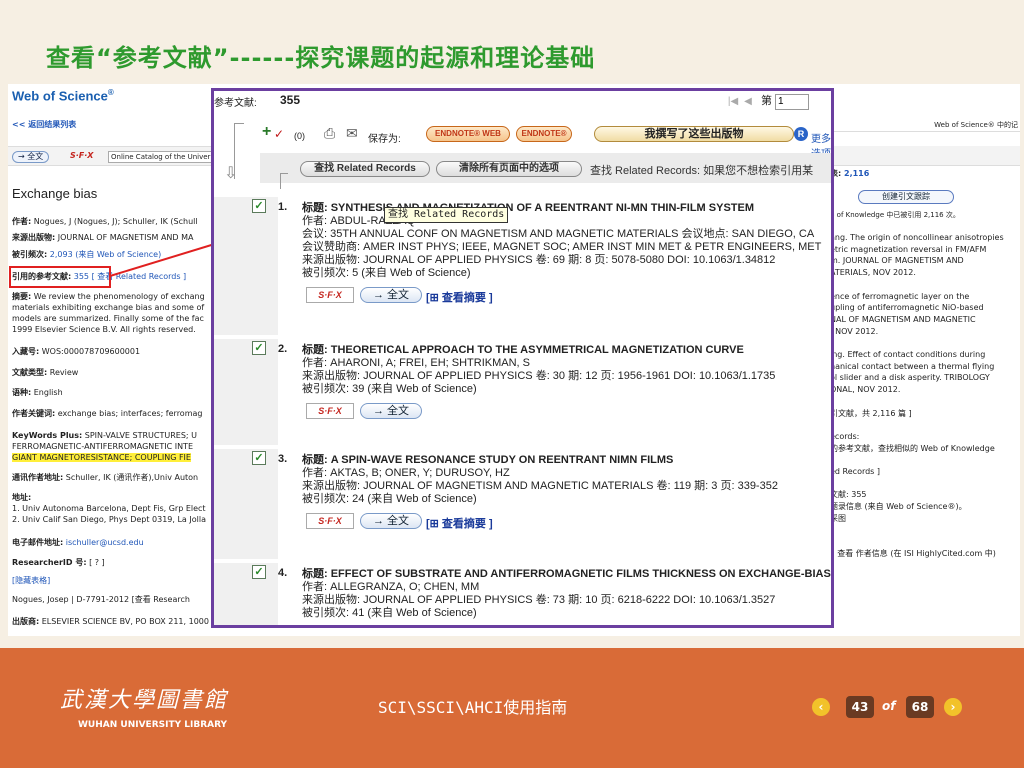  I want to click on record-cited: 被引频次: 39 (来自 Web of Science), so click(389, 389).